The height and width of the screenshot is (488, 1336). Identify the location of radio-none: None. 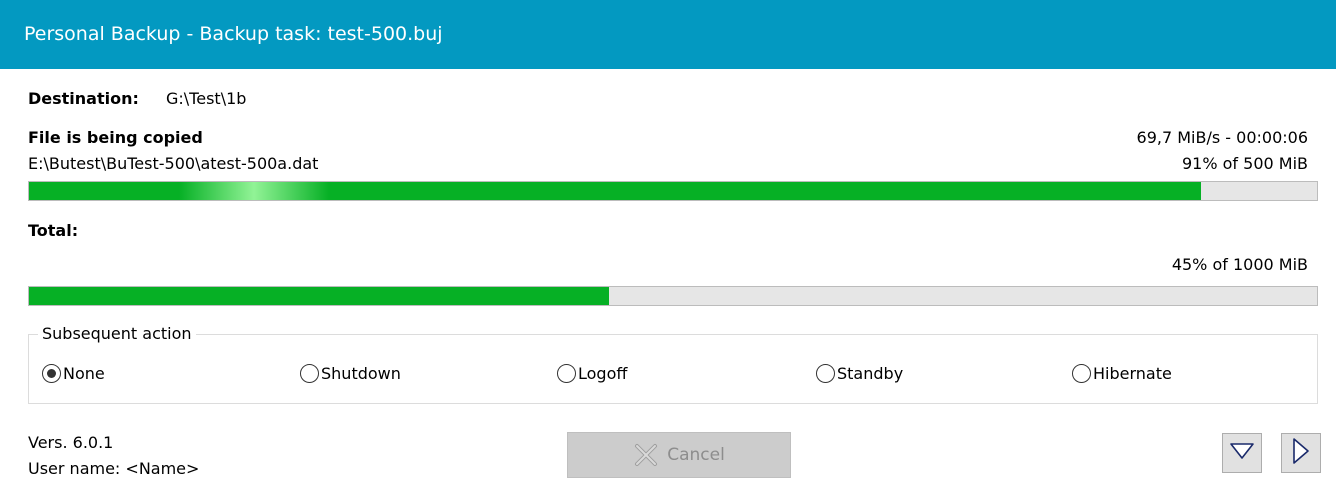
(73, 373).